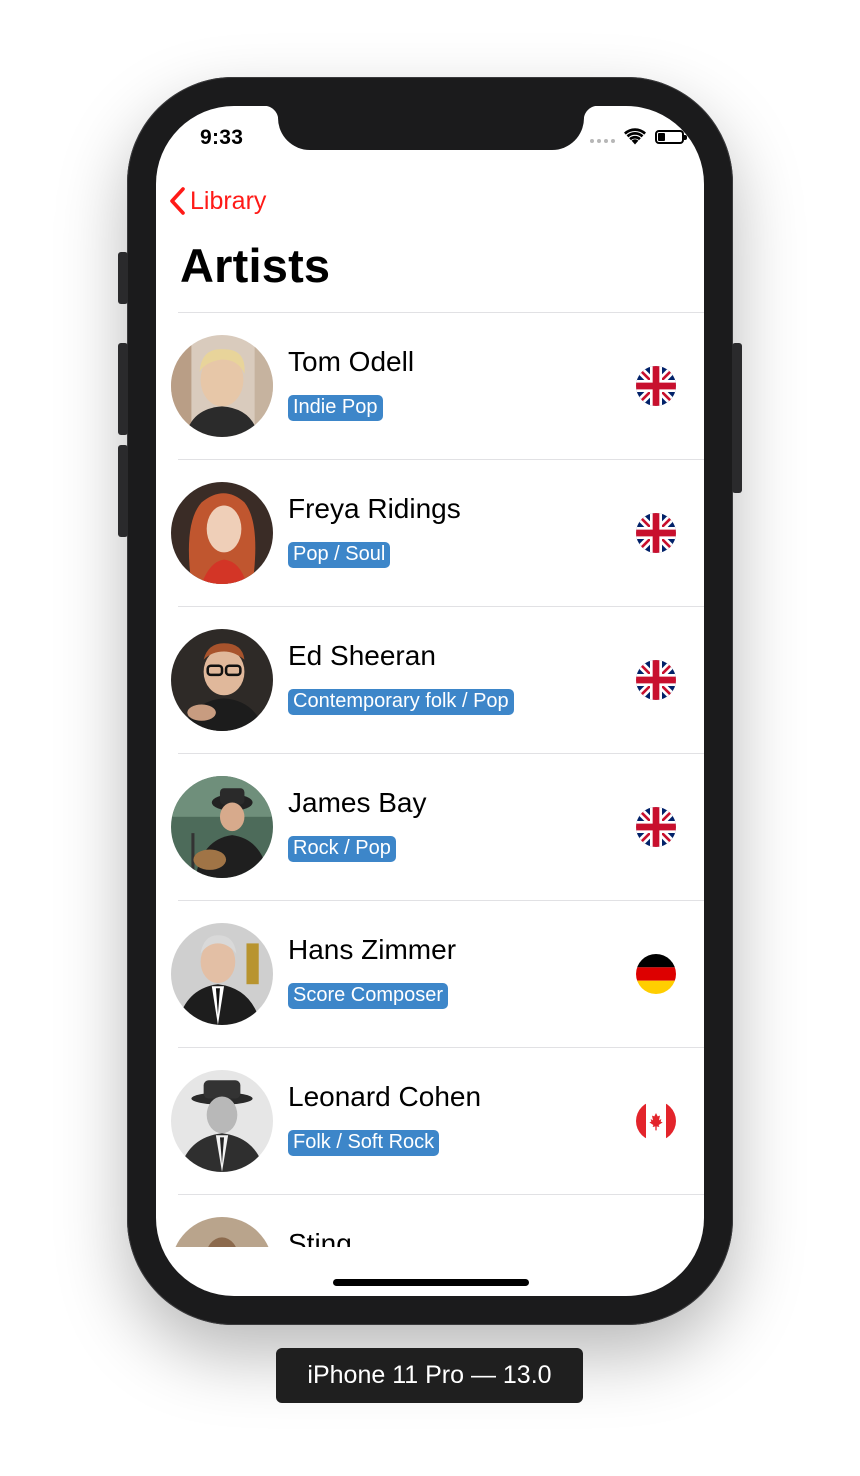 Image resolution: width=860 pixels, height=1476 pixels. What do you see at coordinates (123, 278) in the screenshot?
I see `mute-switch` at bounding box center [123, 278].